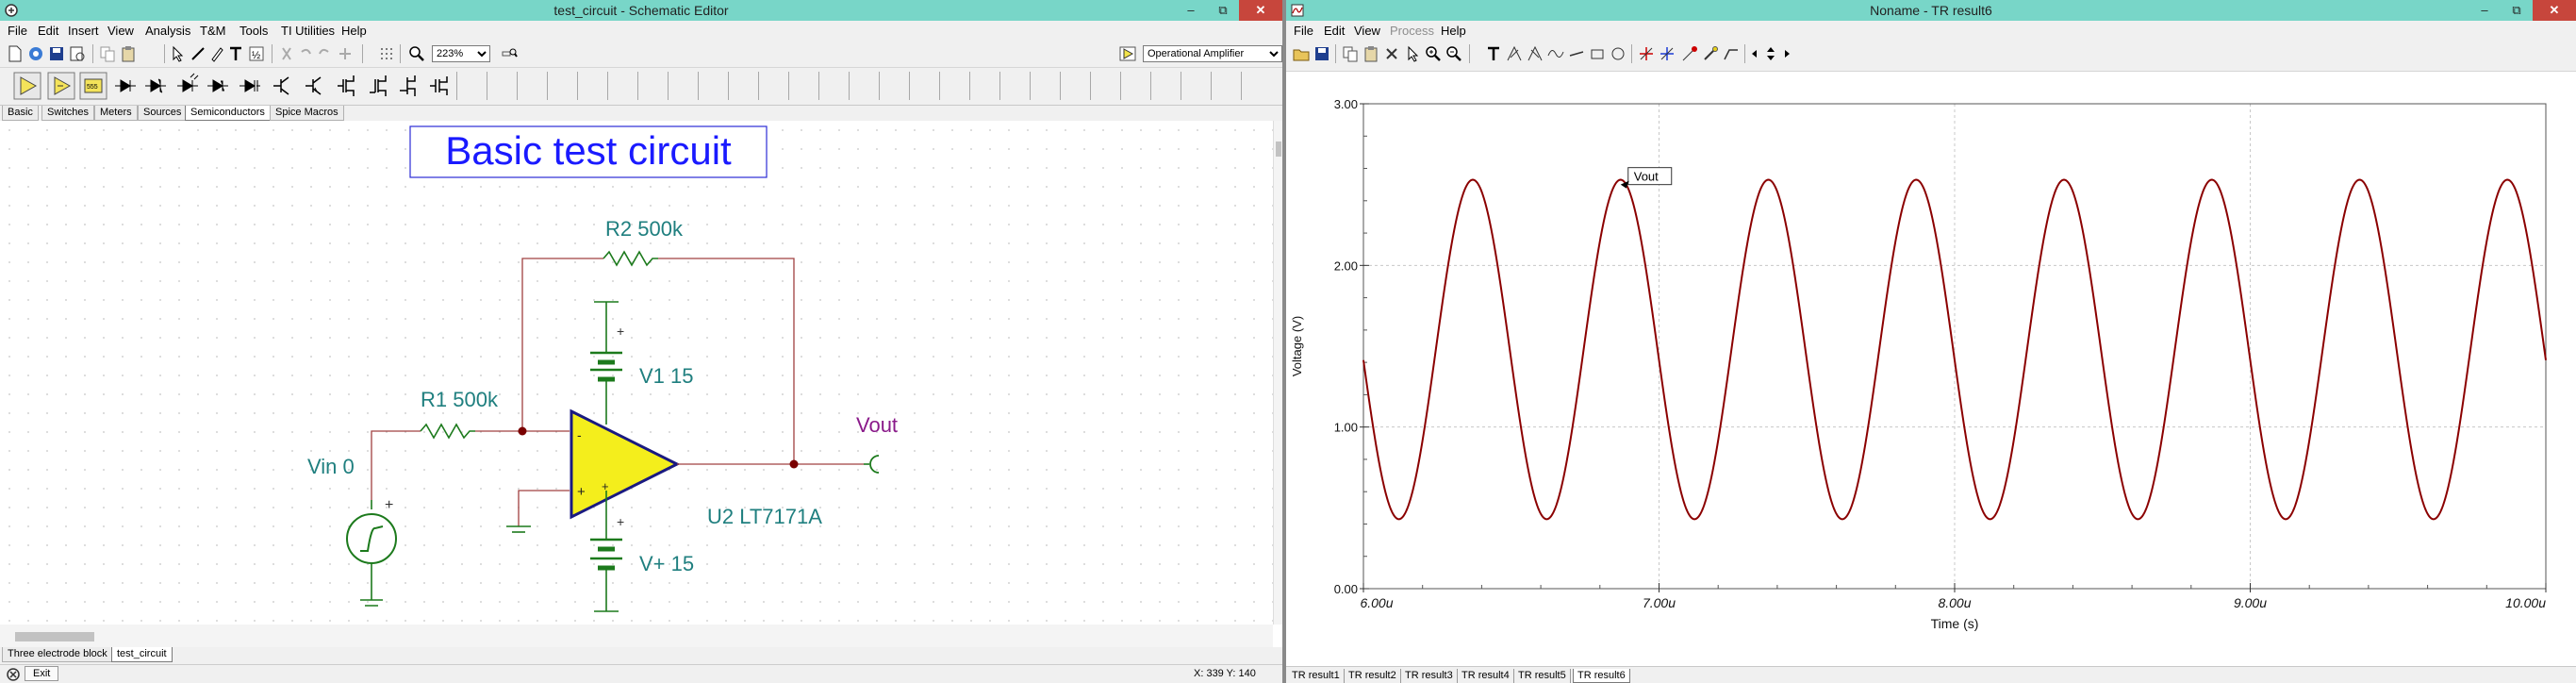 Image resolution: width=2576 pixels, height=683 pixels. Describe the element at coordinates (218, 86) in the screenshot. I see `schottky-component-icon` at that location.